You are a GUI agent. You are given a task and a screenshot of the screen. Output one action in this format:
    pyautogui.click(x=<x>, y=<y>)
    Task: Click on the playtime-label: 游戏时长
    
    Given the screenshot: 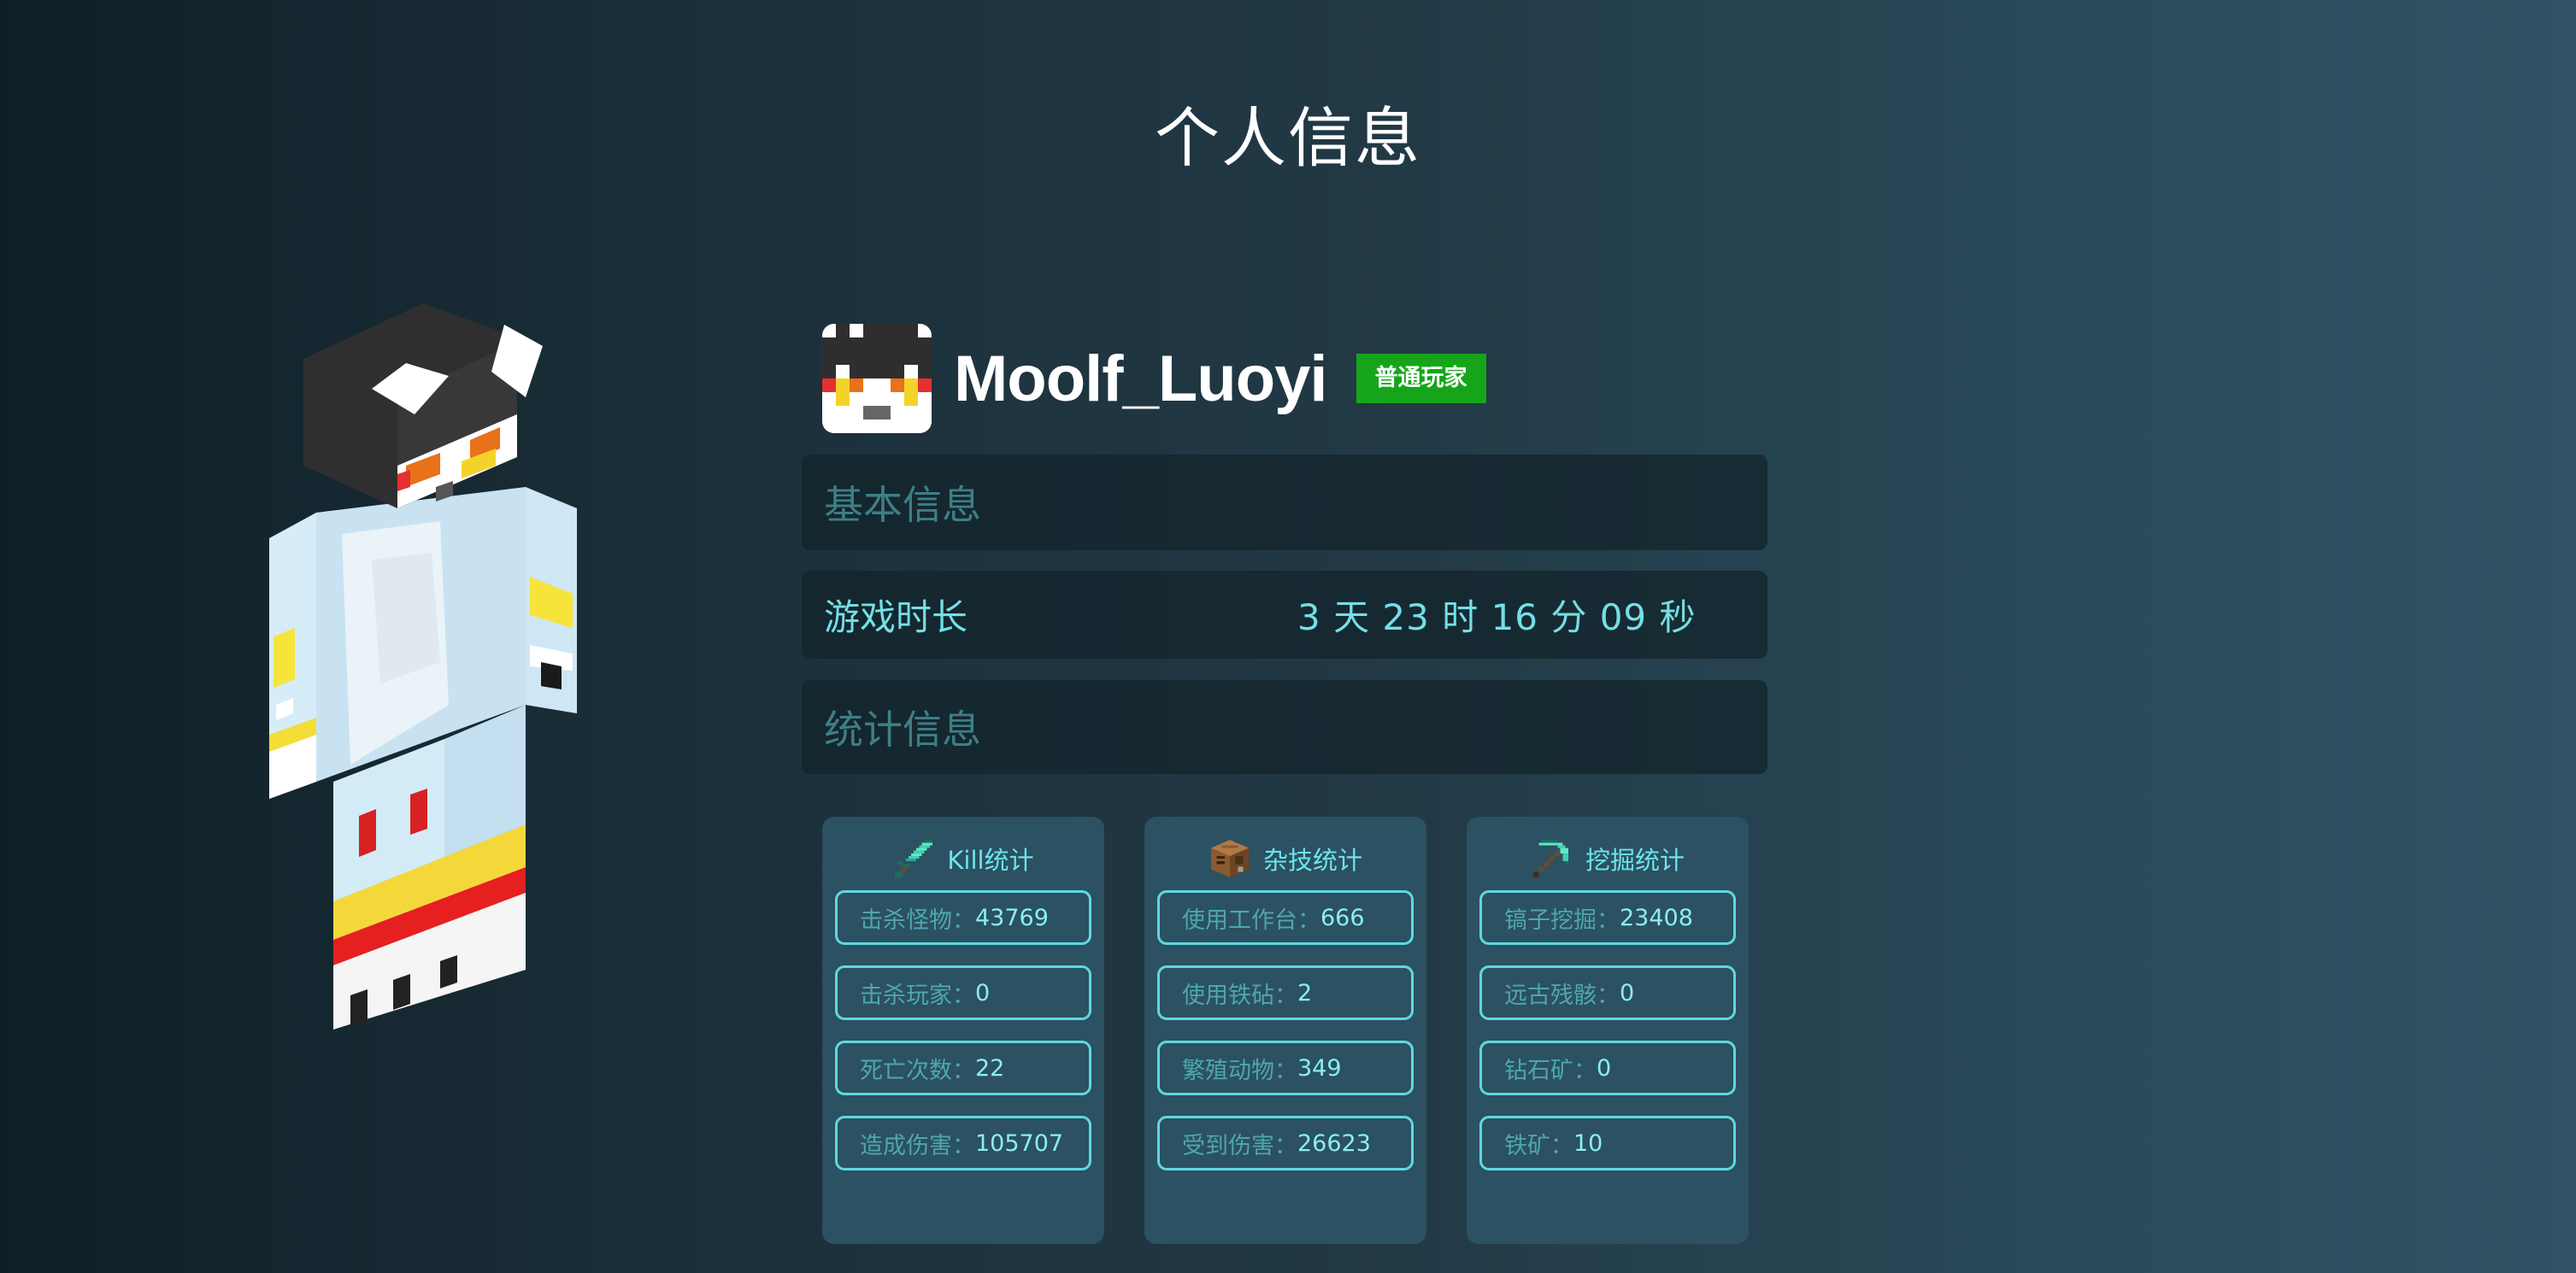 What is the action you would take?
    pyautogui.click(x=896, y=617)
    